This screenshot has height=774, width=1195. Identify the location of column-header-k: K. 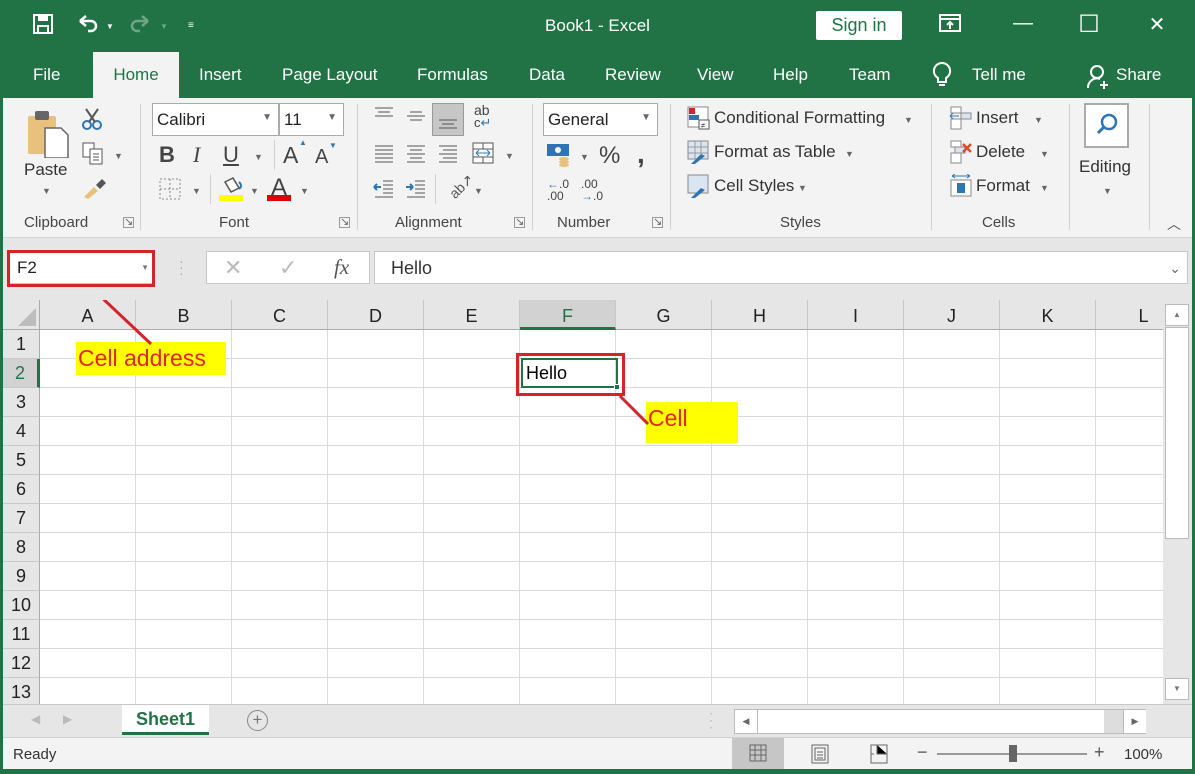
(1048, 315).